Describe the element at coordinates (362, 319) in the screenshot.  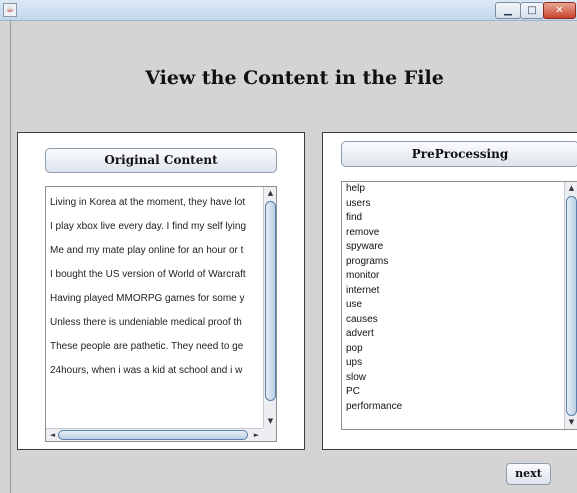
I see `word-item: causes` at that location.